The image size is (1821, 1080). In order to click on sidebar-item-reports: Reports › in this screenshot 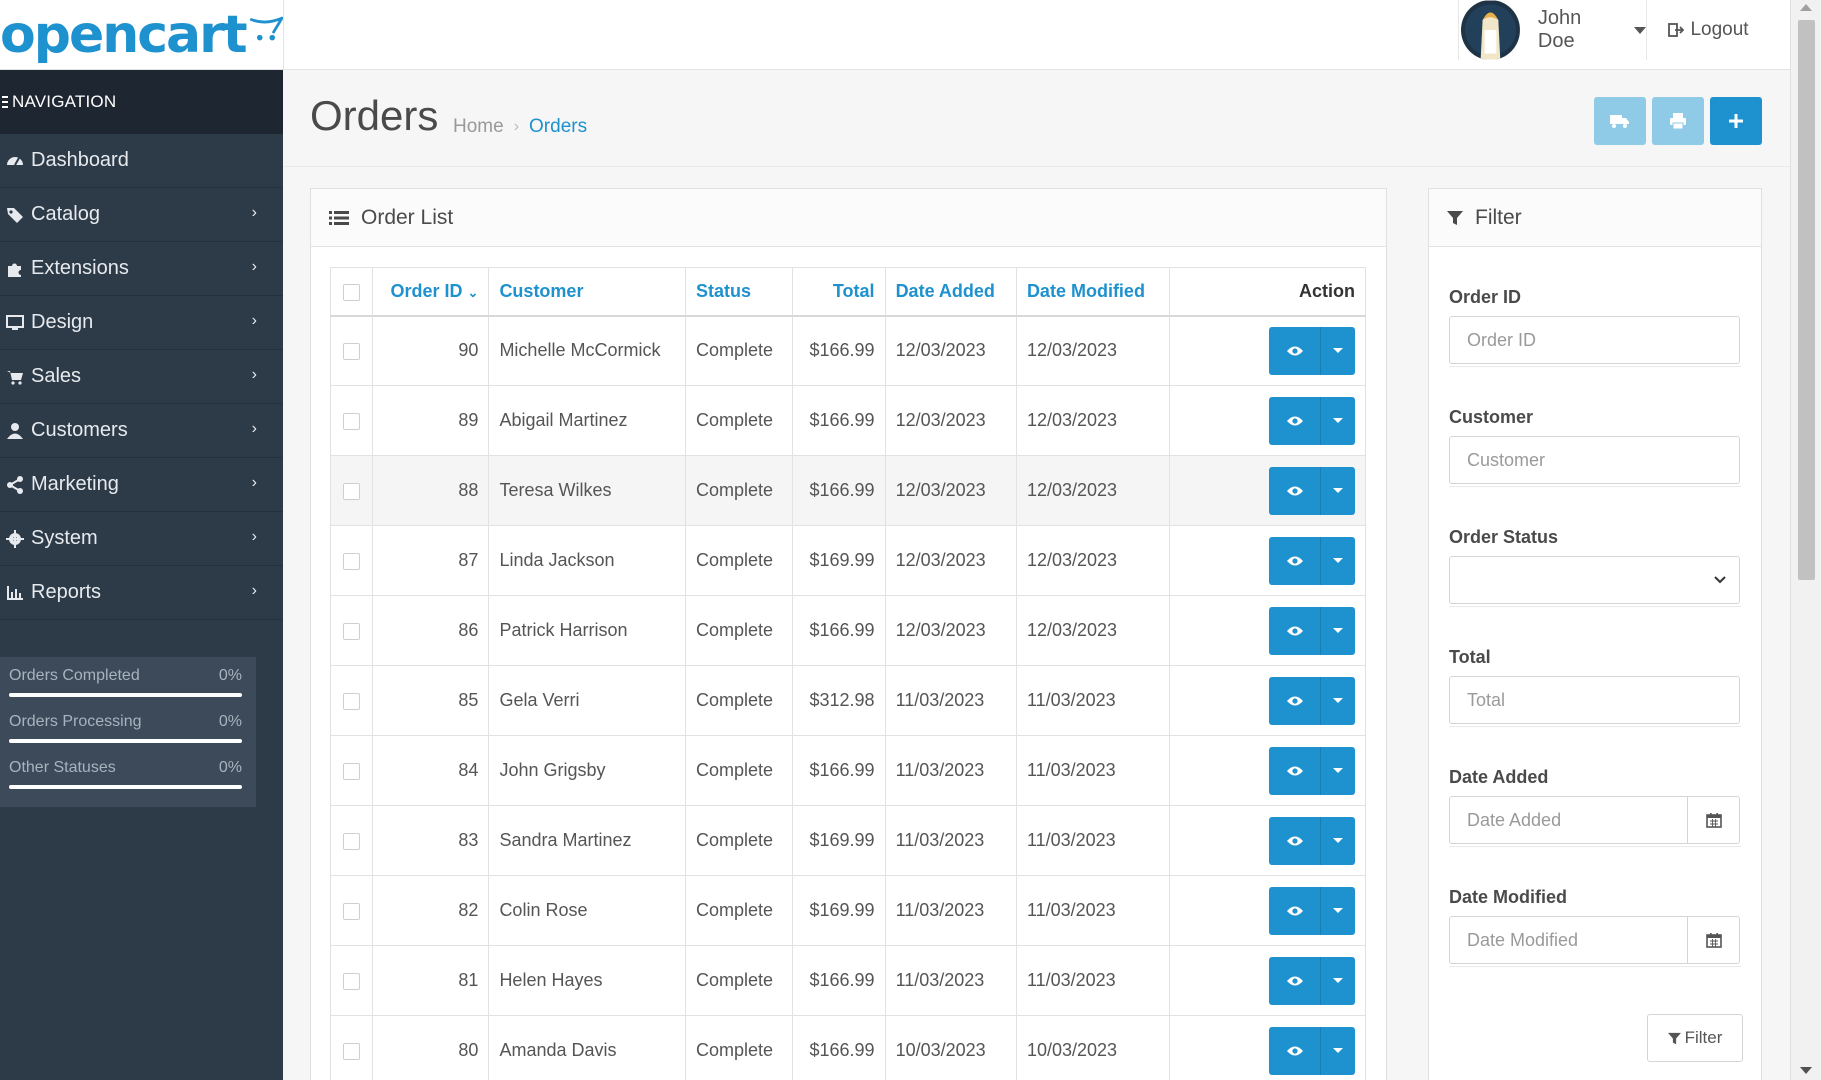, I will do `click(141, 593)`.